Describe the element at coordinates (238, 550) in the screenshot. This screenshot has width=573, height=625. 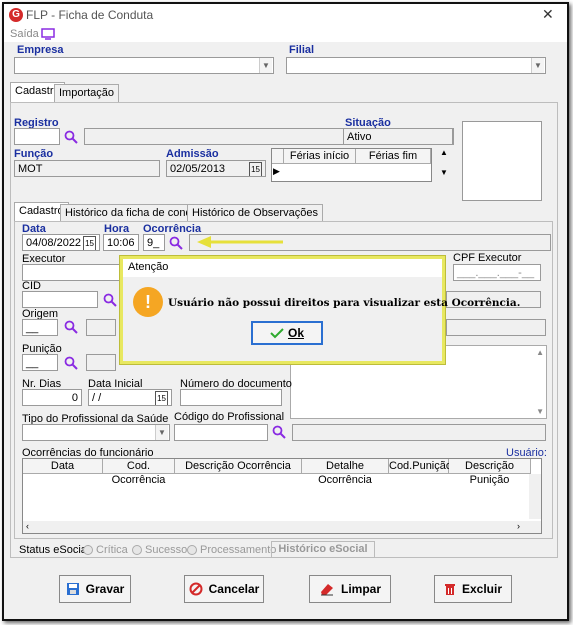
I see `processamento-label: Processamento` at that location.